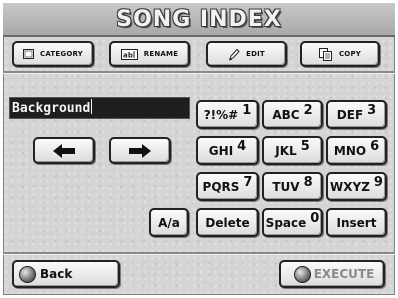  Describe the element at coordinates (302, 274) in the screenshot. I see `execute-knob-icon` at that location.